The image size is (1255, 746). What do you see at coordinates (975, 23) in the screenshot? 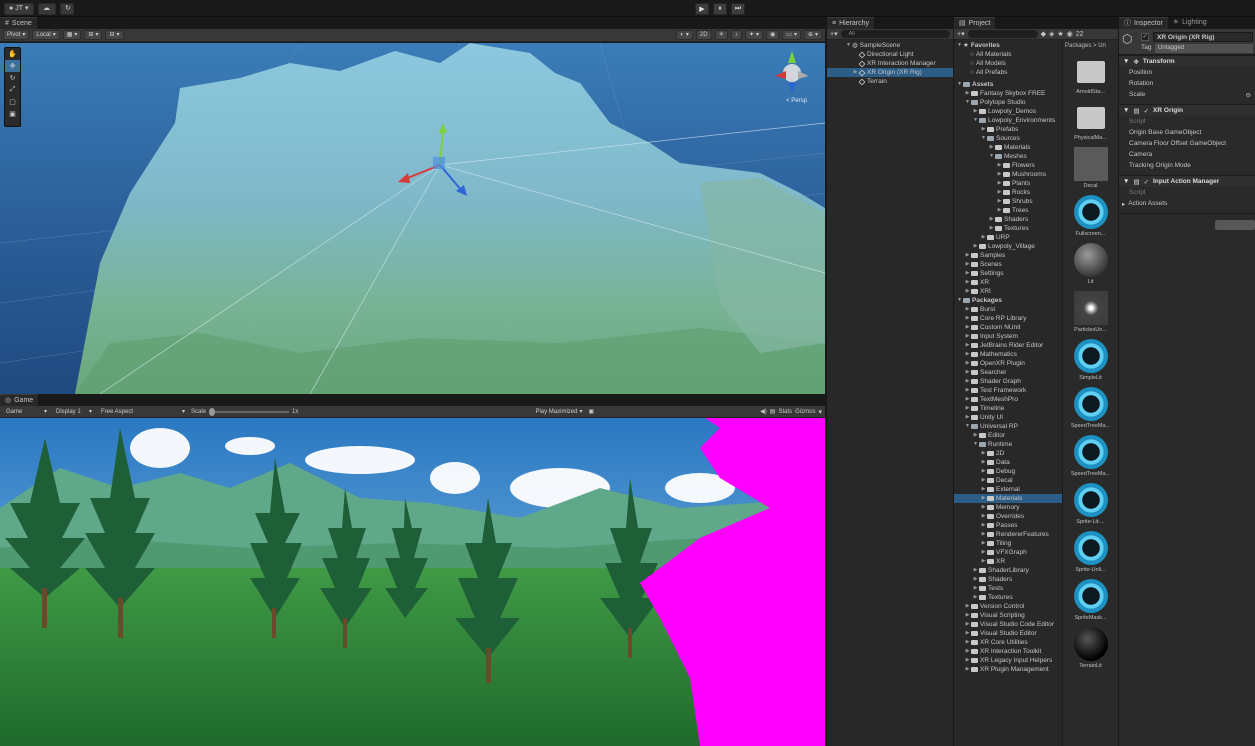
I see `tab-project: ▤ Project` at bounding box center [975, 23].